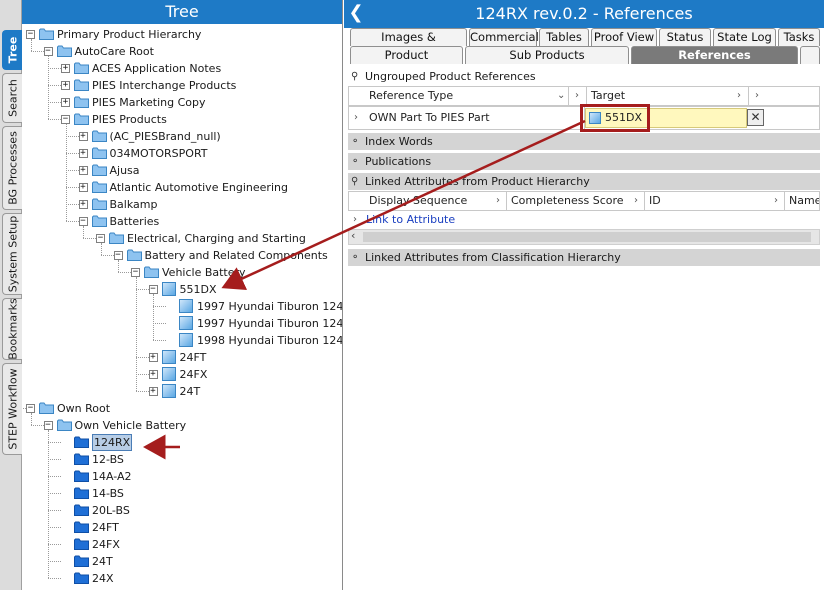  I want to click on section-index-words: ⚬ Index Words, so click(584, 141).